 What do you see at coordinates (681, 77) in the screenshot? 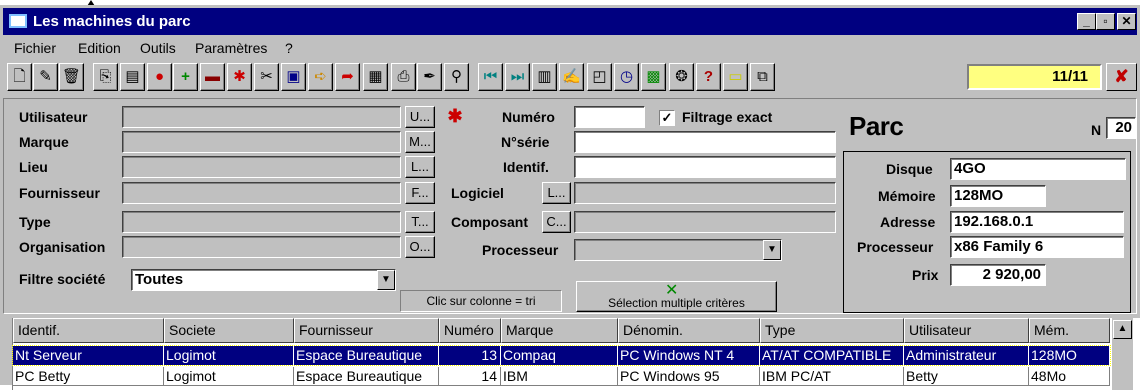
I see `coins-icon: ❂` at bounding box center [681, 77].